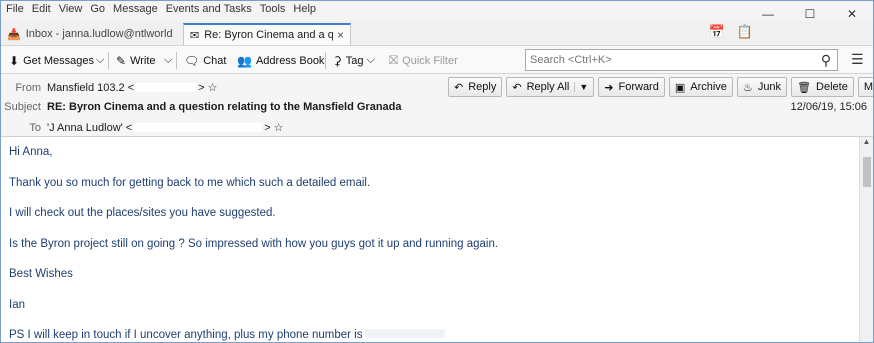  Describe the element at coordinates (828, 107) in the screenshot. I see `message-date: 12/06/19, 15:06` at that location.